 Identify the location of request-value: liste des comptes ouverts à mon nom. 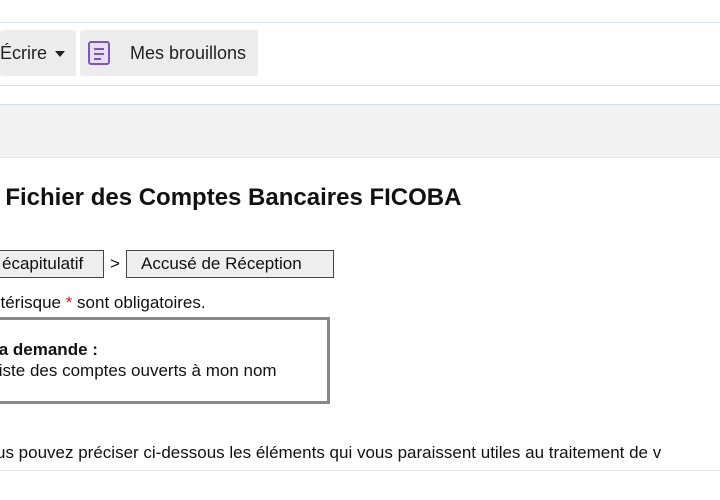
(138, 370).